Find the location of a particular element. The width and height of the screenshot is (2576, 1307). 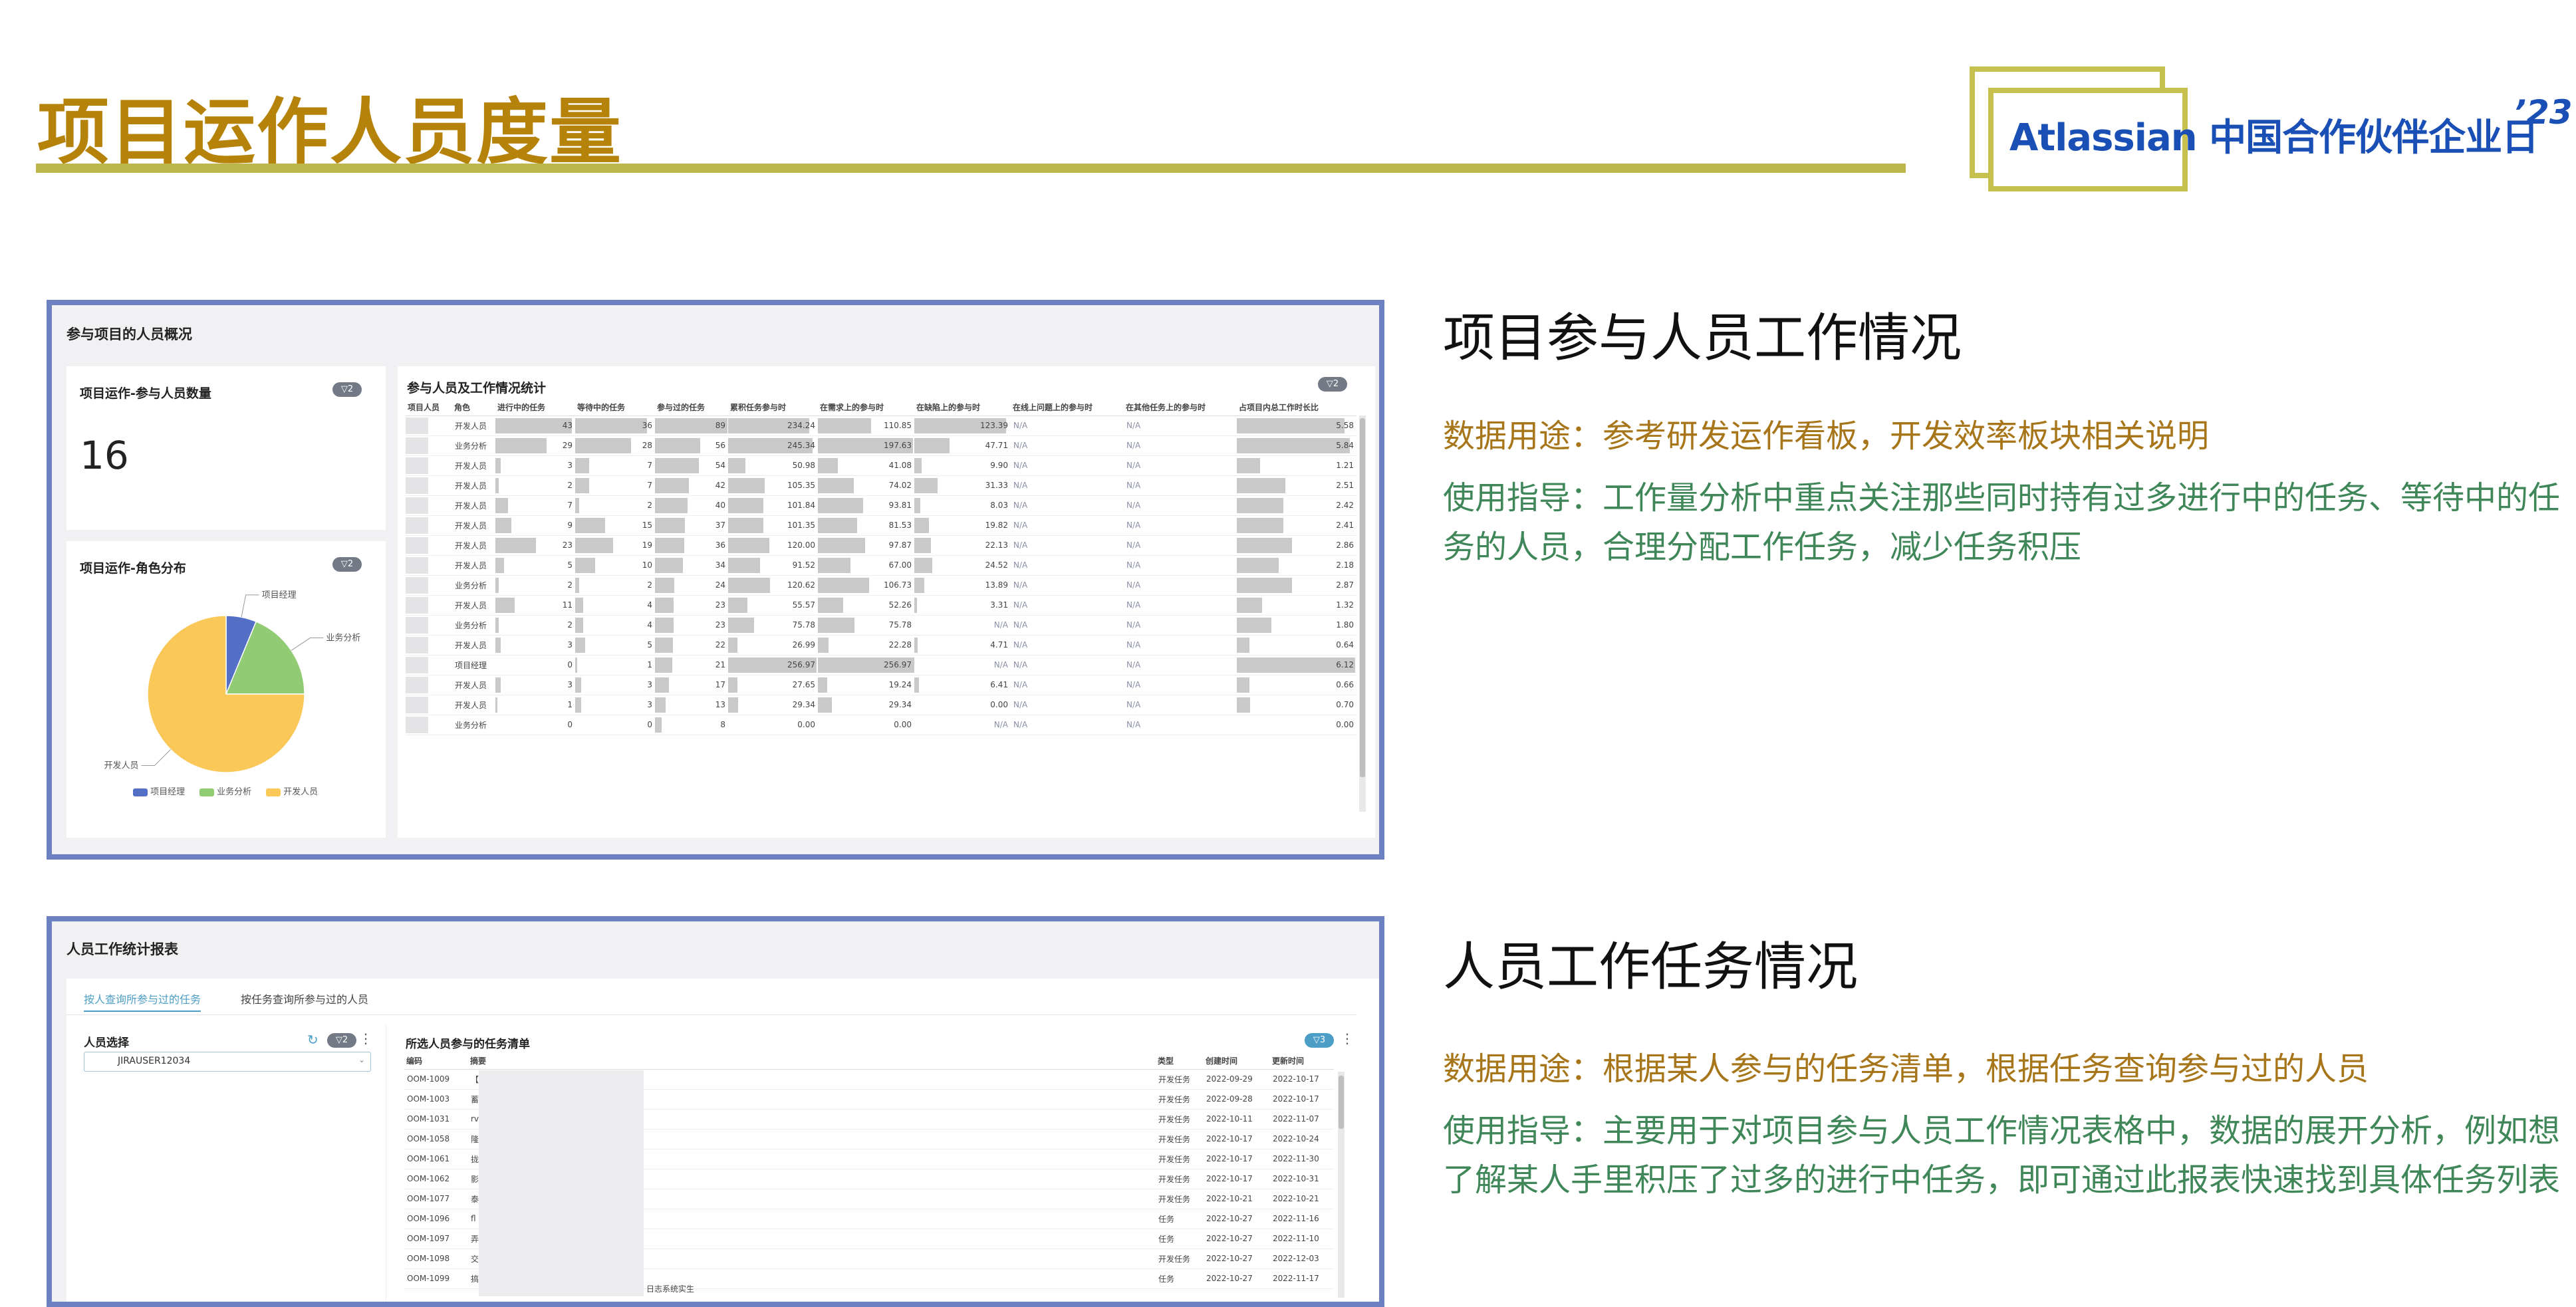

cell-value: 93.81 is located at coordinates (900, 505).